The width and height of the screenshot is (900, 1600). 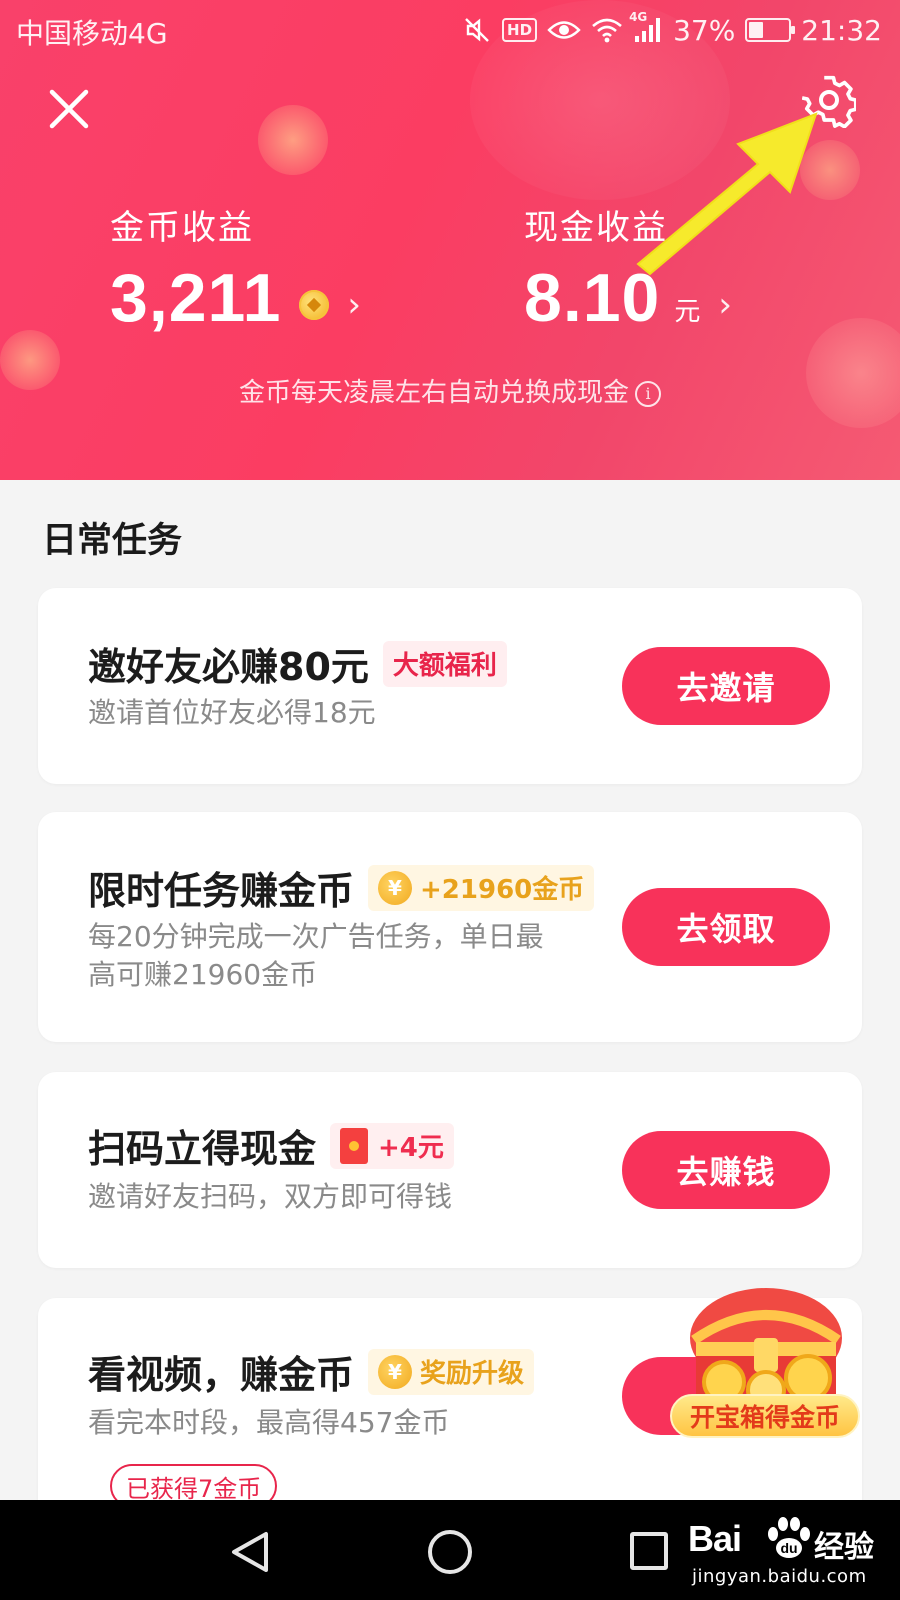 I want to click on exchange-notice-text: 金币每天凌晨左右自动兑换成现金, so click(x=433, y=393).